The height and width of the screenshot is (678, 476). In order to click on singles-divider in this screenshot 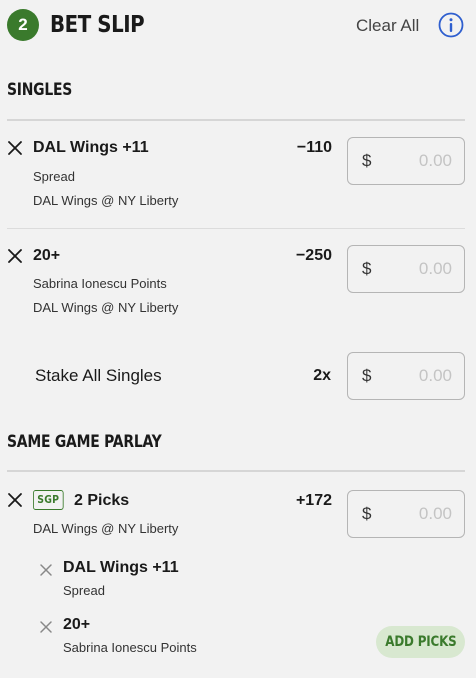, I will do `click(236, 120)`.